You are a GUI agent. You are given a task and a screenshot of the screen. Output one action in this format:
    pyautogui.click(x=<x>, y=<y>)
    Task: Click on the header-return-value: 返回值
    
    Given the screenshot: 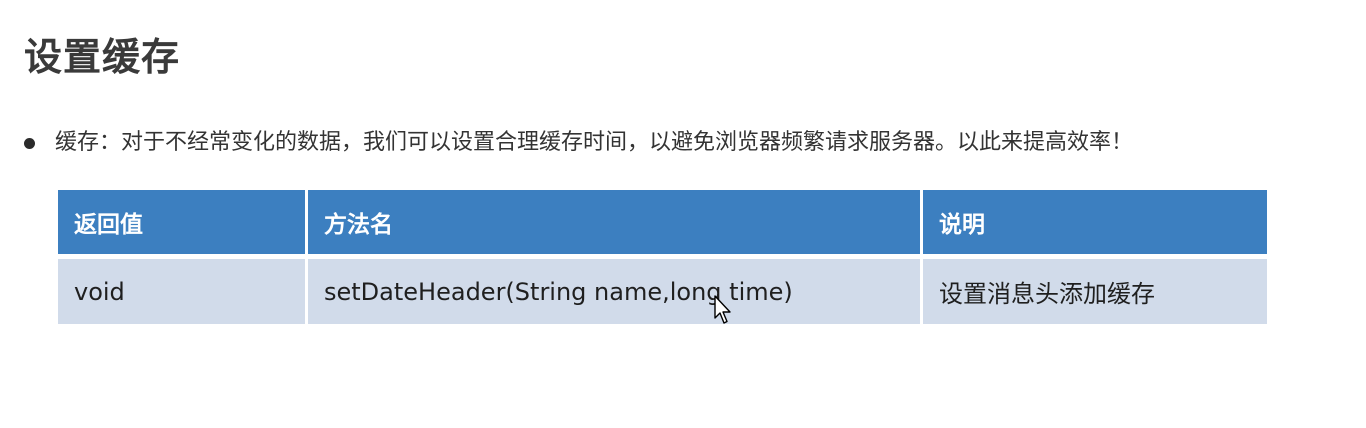 What is the action you would take?
    pyautogui.click(x=183, y=222)
    